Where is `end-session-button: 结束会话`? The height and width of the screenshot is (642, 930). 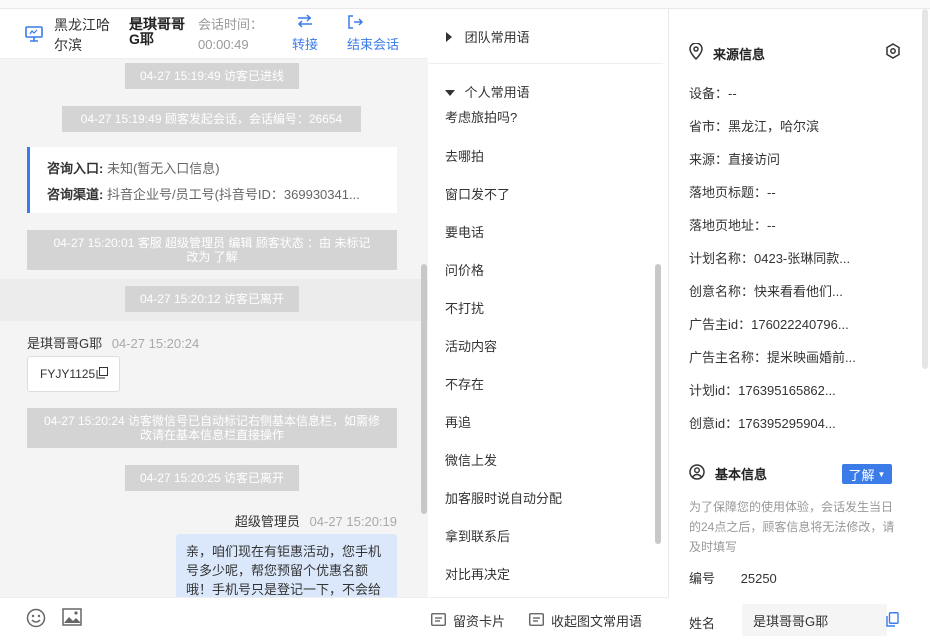
end-session-button: 结束会话 is located at coordinates (377, 33).